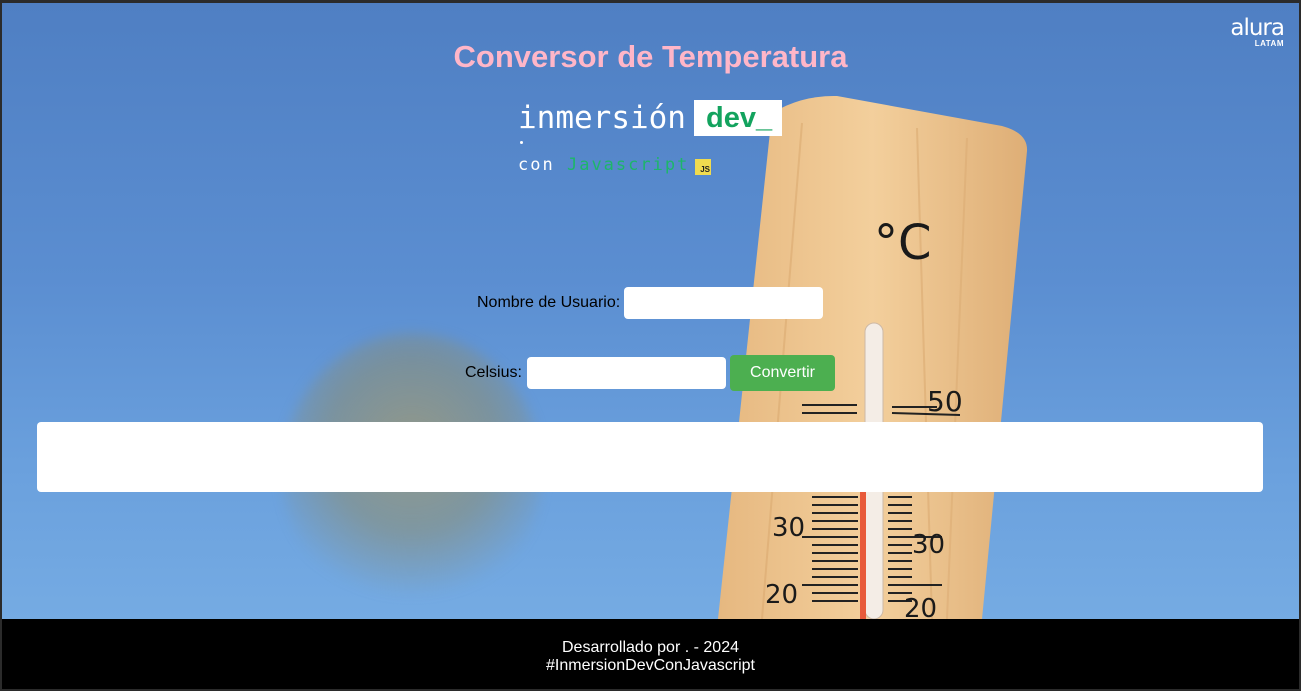 This screenshot has width=1301, height=691. What do you see at coordinates (602, 118) in the screenshot?
I see `inmersion-word: inmersión` at bounding box center [602, 118].